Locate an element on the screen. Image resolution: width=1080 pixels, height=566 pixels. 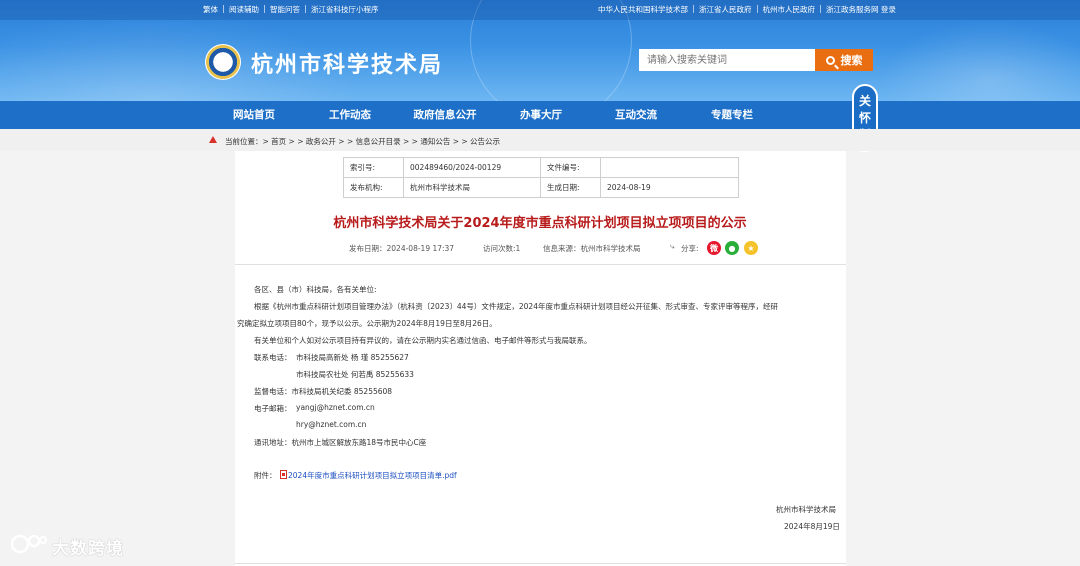
attachment-link: 2024年度市重点科研计划项目拟立项项目清单.pdf is located at coordinates (372, 475).